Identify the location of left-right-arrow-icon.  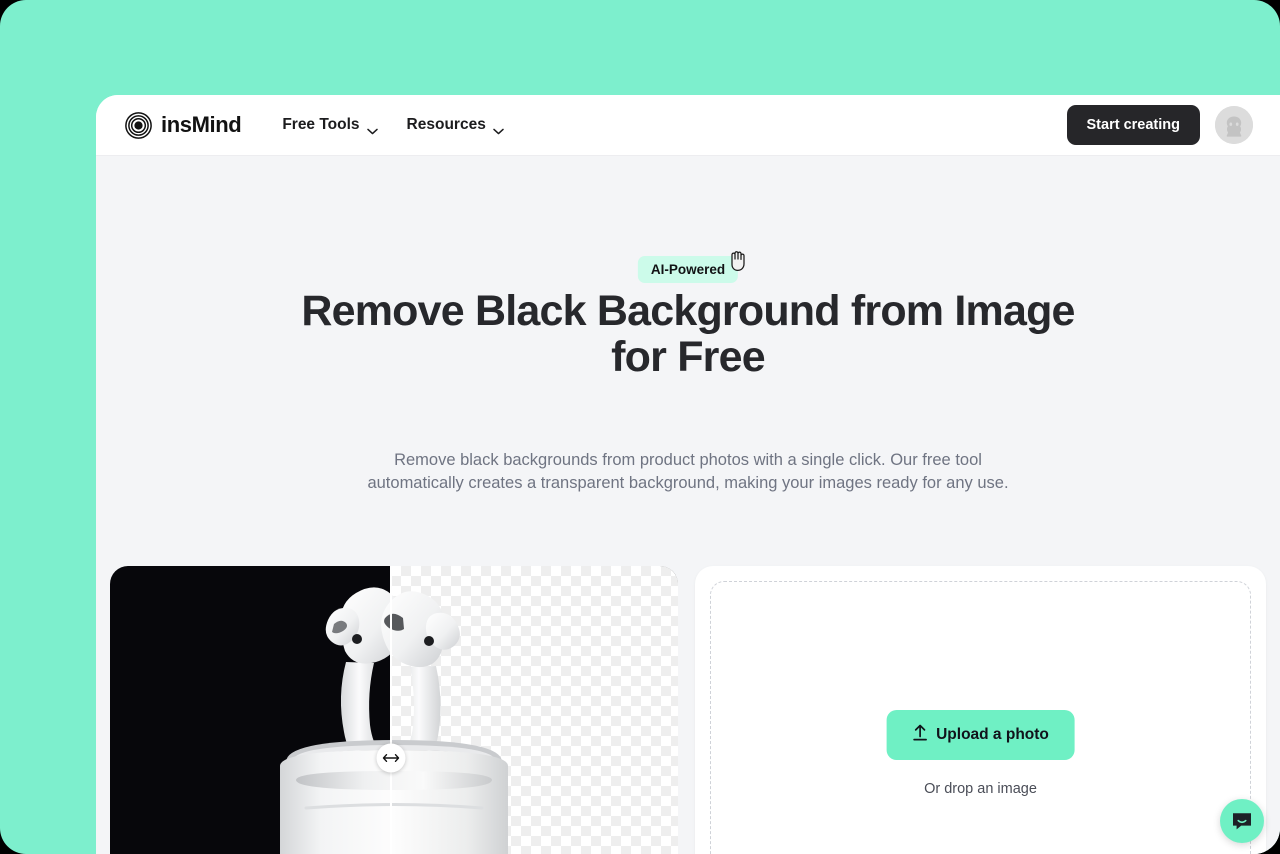
(391, 758).